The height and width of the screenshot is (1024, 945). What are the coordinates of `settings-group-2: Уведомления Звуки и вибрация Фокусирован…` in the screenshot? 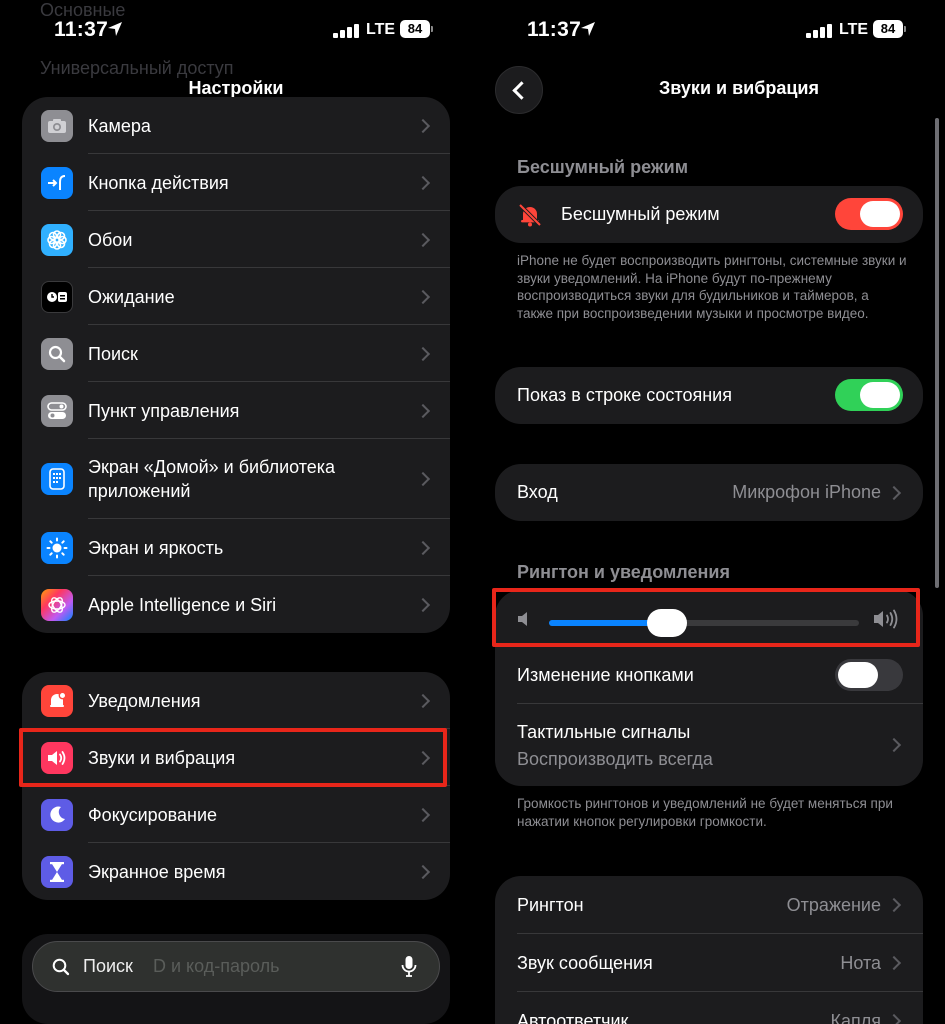 It's located at (236, 786).